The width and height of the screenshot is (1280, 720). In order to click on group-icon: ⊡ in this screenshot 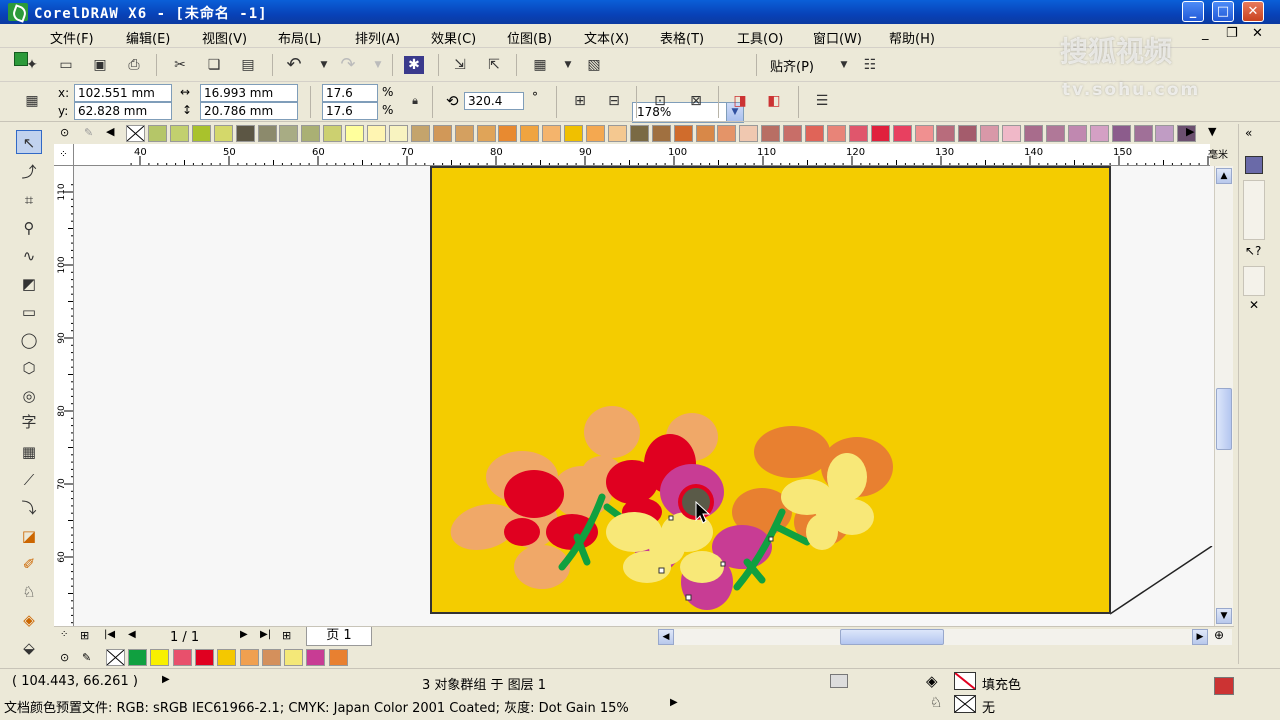, I will do `click(660, 101)`.